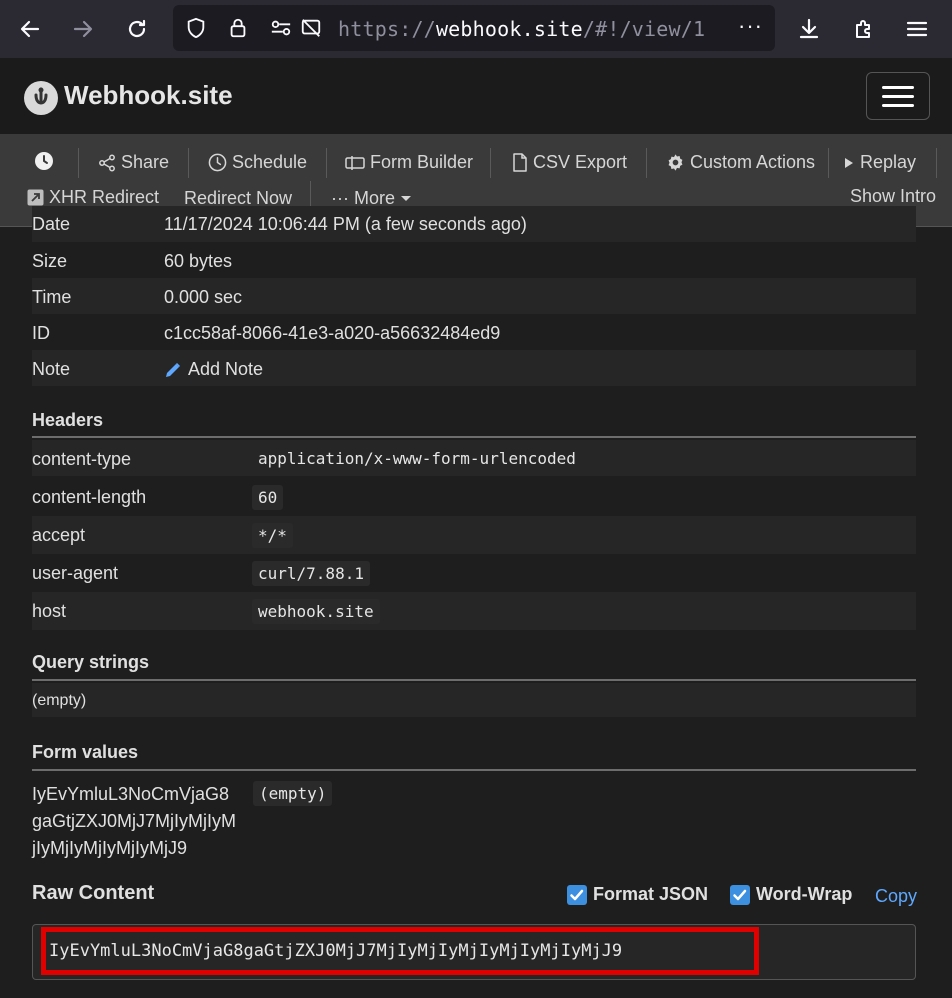 The height and width of the screenshot is (998, 952). I want to click on format-json-checkbox, so click(577, 894).